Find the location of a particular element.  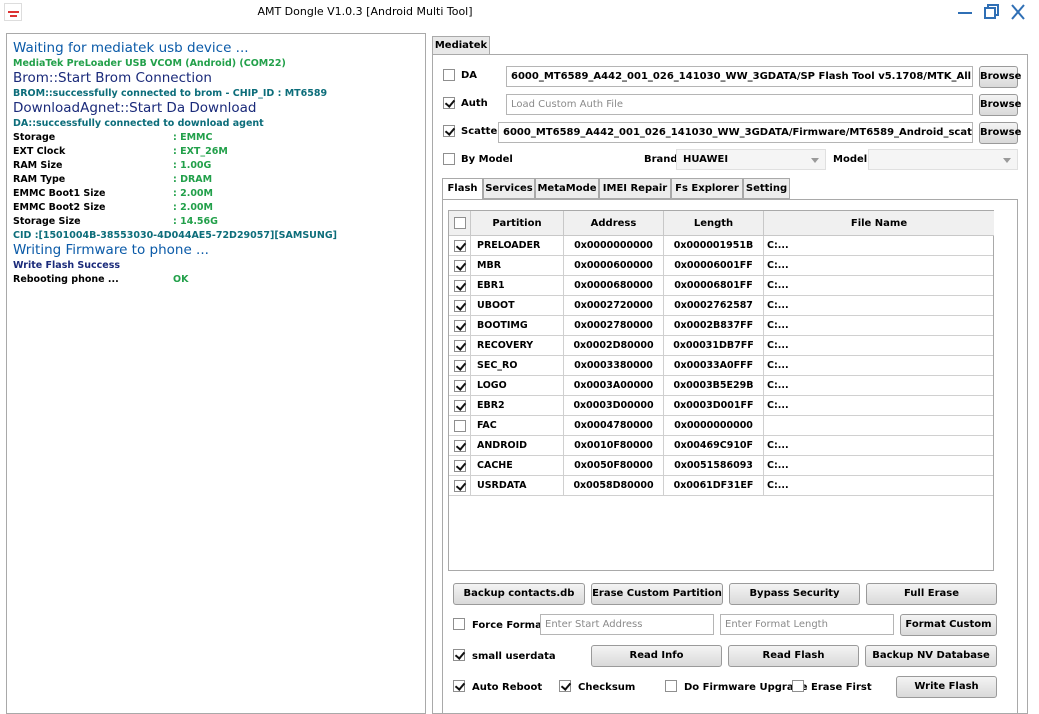

full-erase-button: Full Erase is located at coordinates (931, 594).